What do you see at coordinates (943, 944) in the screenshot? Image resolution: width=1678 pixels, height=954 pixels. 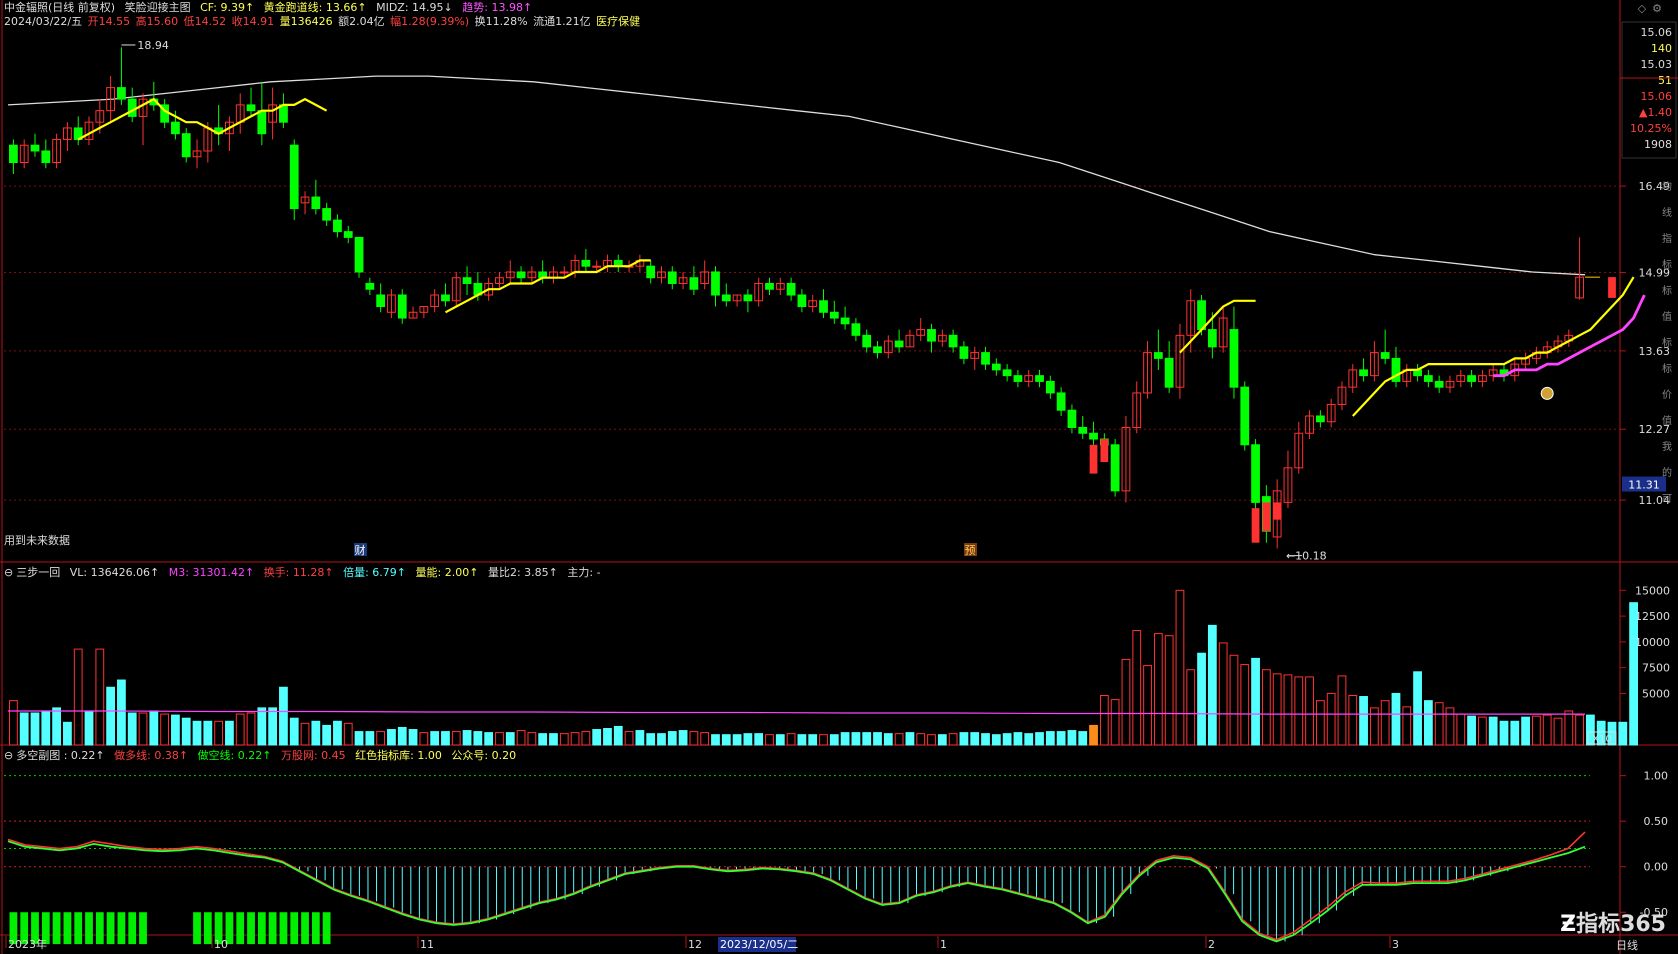 I see `x-tick-label: 1` at bounding box center [943, 944].